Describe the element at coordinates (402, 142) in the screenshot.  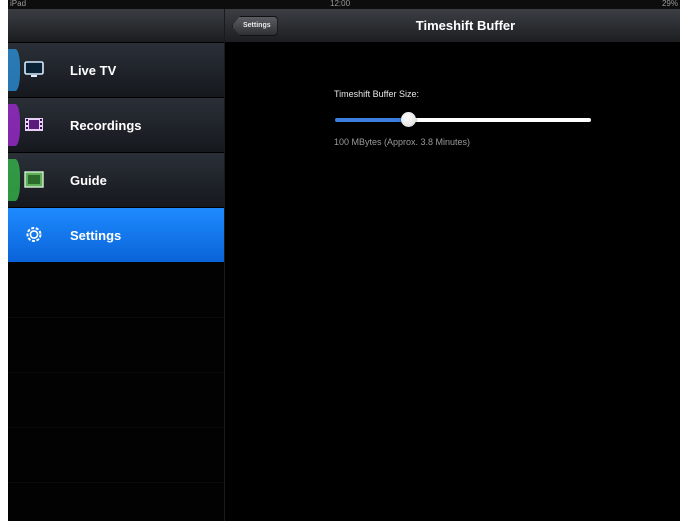
I see `timeshift-buffer-value: 100 MBytes (Approx. 3.8 Minutes)` at that location.